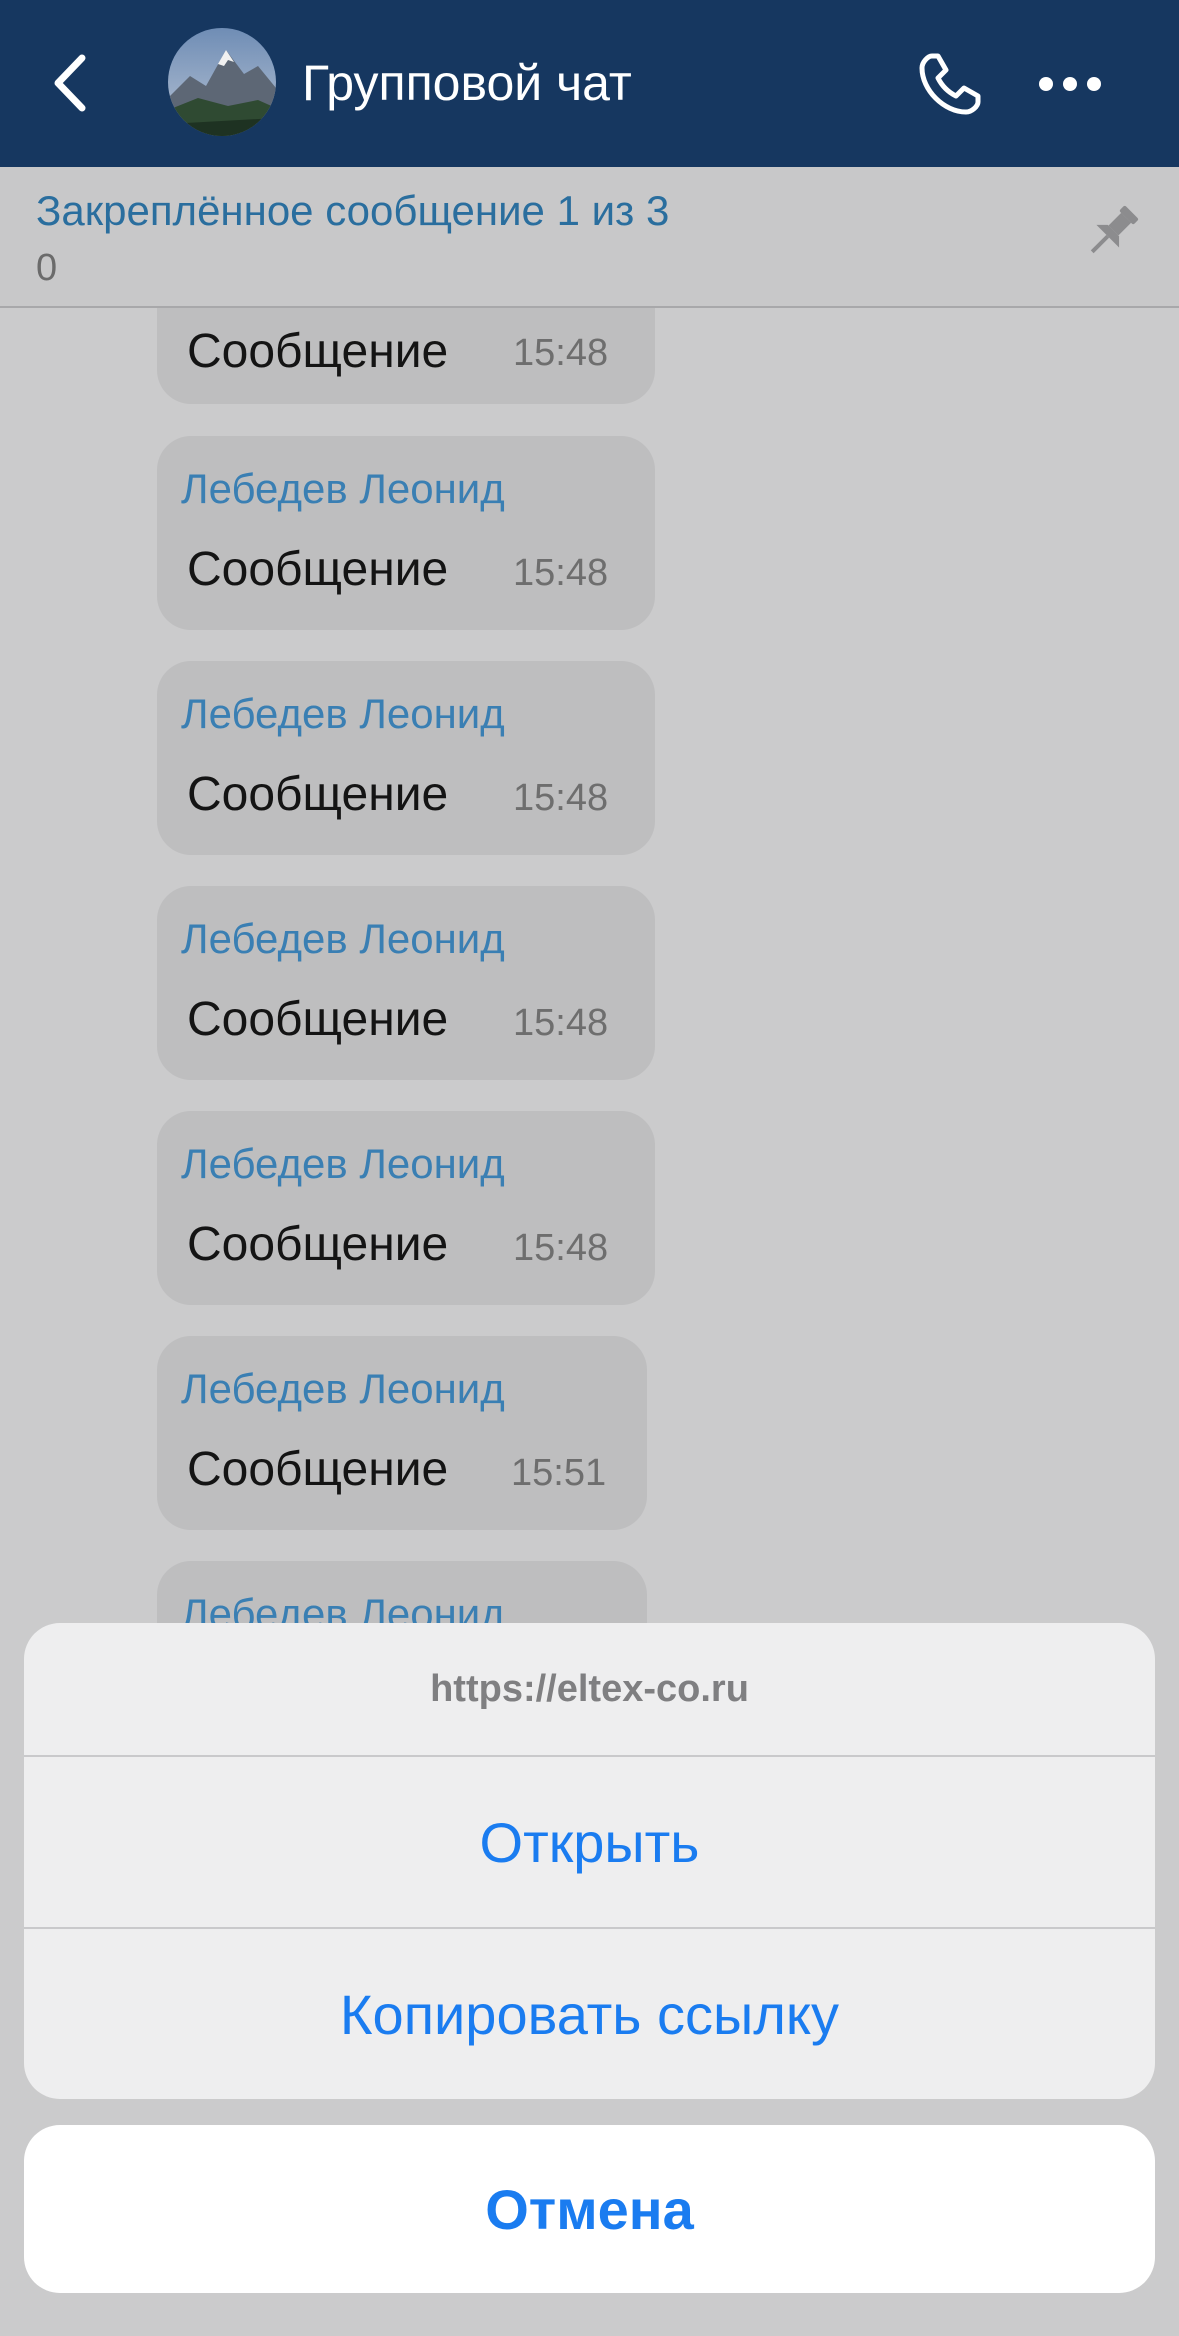 Image resolution: width=1179 pixels, height=2336 pixels. Describe the element at coordinates (467, 83) in the screenshot. I see `chat-title: Групповой чат` at that location.